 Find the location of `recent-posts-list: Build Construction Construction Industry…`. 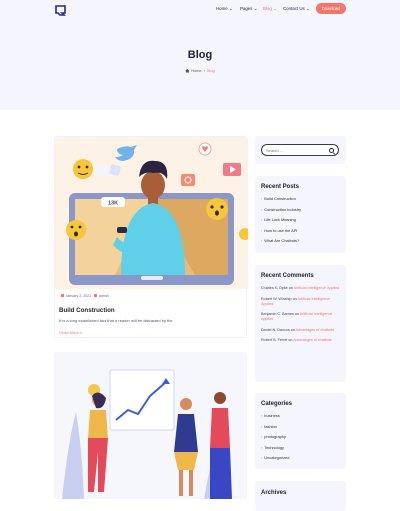

recent-posts-list: Build Construction Construction Industry… is located at coordinates (281, 220).